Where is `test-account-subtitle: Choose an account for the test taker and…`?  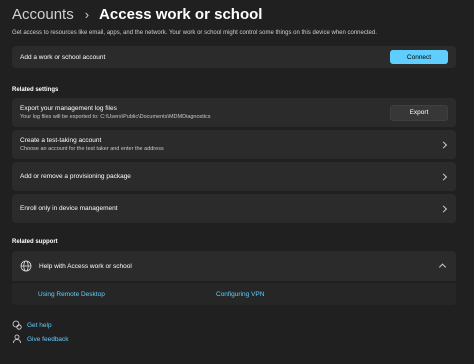
test-account-subtitle: Choose an account for the test taker and… is located at coordinates (92, 149).